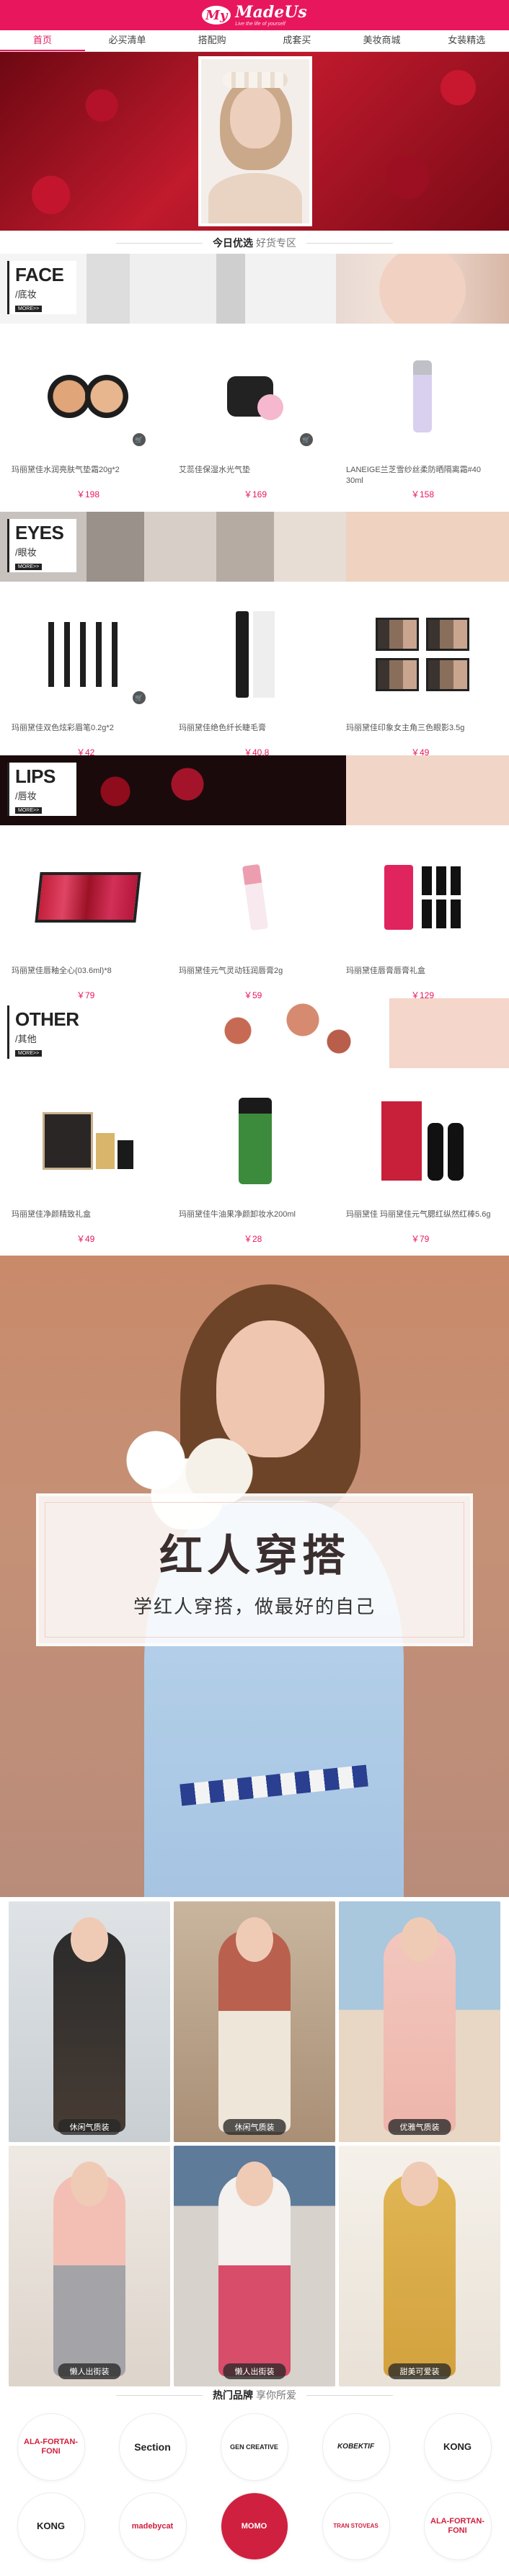 The image size is (509, 2576). What do you see at coordinates (211, 40) in the screenshot?
I see `nav-item-match-buy: 搭配购` at bounding box center [211, 40].